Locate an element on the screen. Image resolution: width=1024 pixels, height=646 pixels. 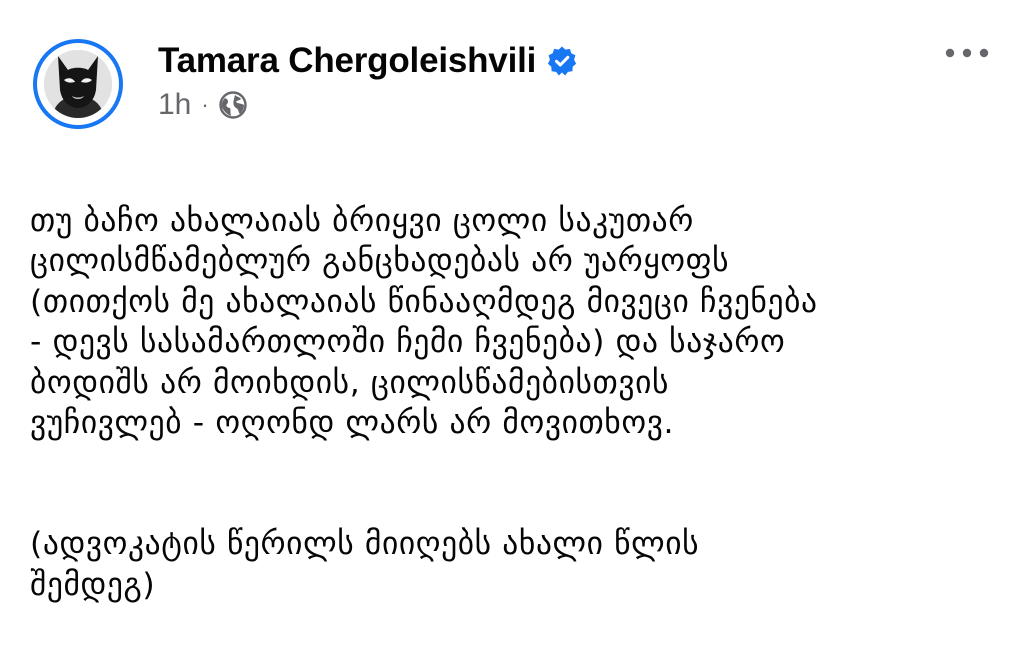
story-ring is located at coordinates (78, 84).